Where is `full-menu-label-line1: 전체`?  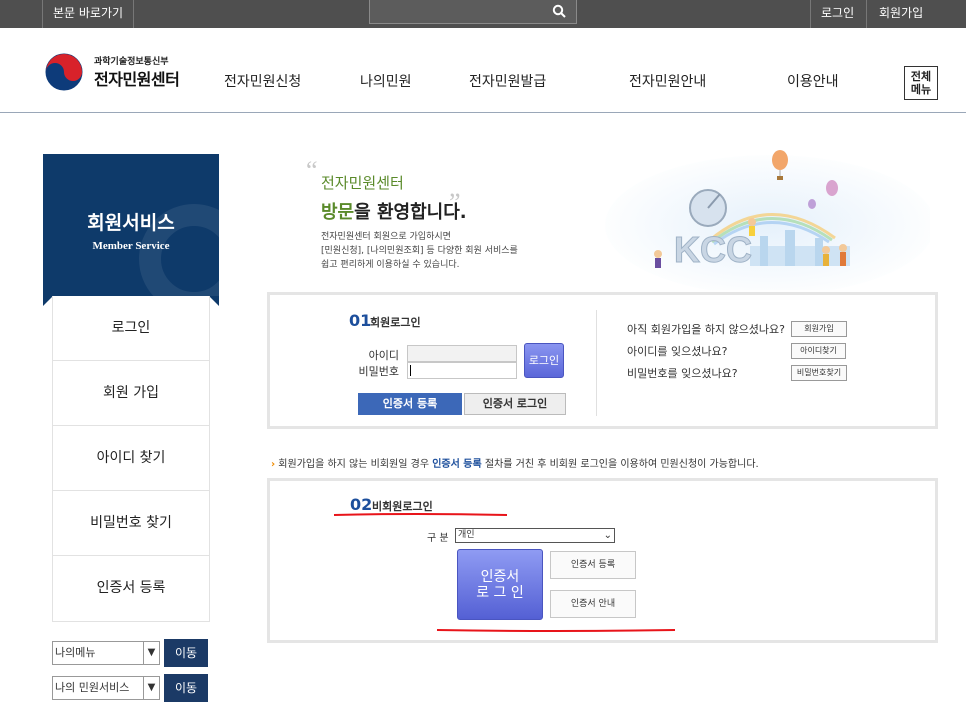
full-menu-label-line1: 전체 is located at coordinates (921, 76).